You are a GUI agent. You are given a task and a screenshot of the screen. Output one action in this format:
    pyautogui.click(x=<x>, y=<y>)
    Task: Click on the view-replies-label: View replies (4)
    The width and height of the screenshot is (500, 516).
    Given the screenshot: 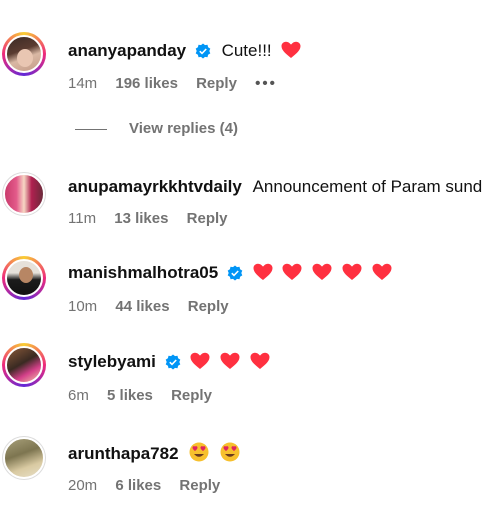 What is the action you would take?
    pyautogui.click(x=183, y=128)
    